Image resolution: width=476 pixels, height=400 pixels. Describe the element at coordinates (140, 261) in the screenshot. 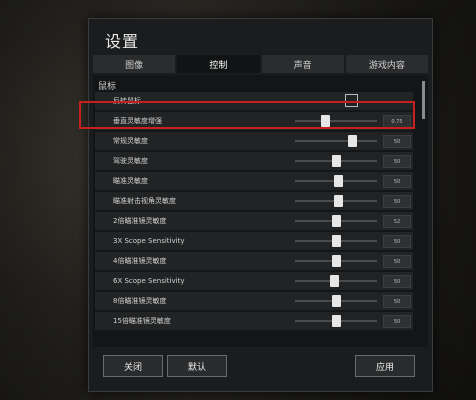

I see `setting-label: 4倍瞄准镜灵敏度` at that location.